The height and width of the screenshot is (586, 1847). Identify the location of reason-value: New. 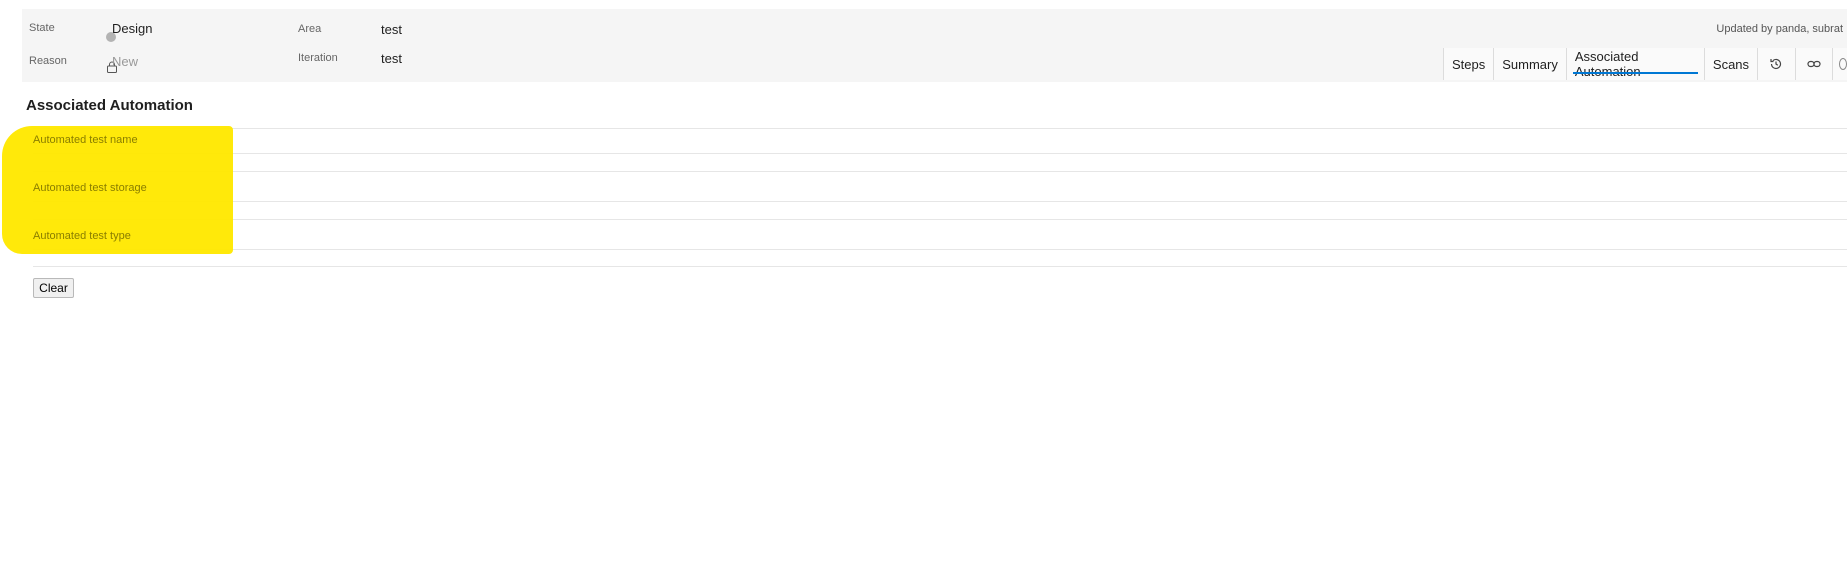
(125, 61).